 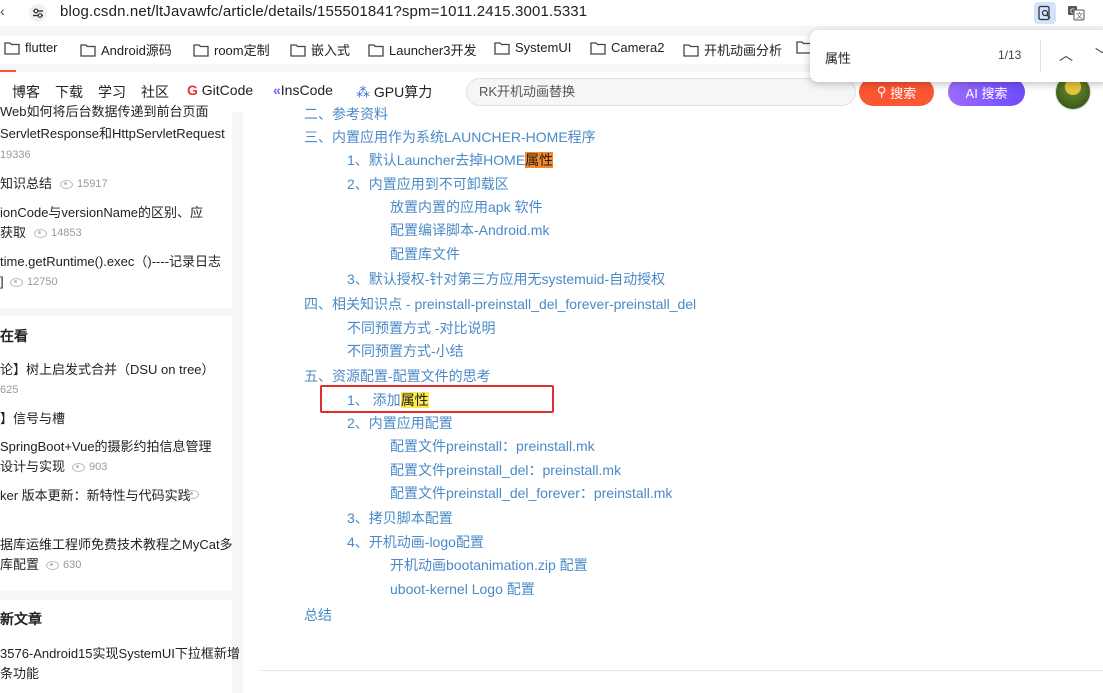 What do you see at coordinates (220, 90) in the screenshot?
I see `nav-gitcode: G GitCode` at bounding box center [220, 90].